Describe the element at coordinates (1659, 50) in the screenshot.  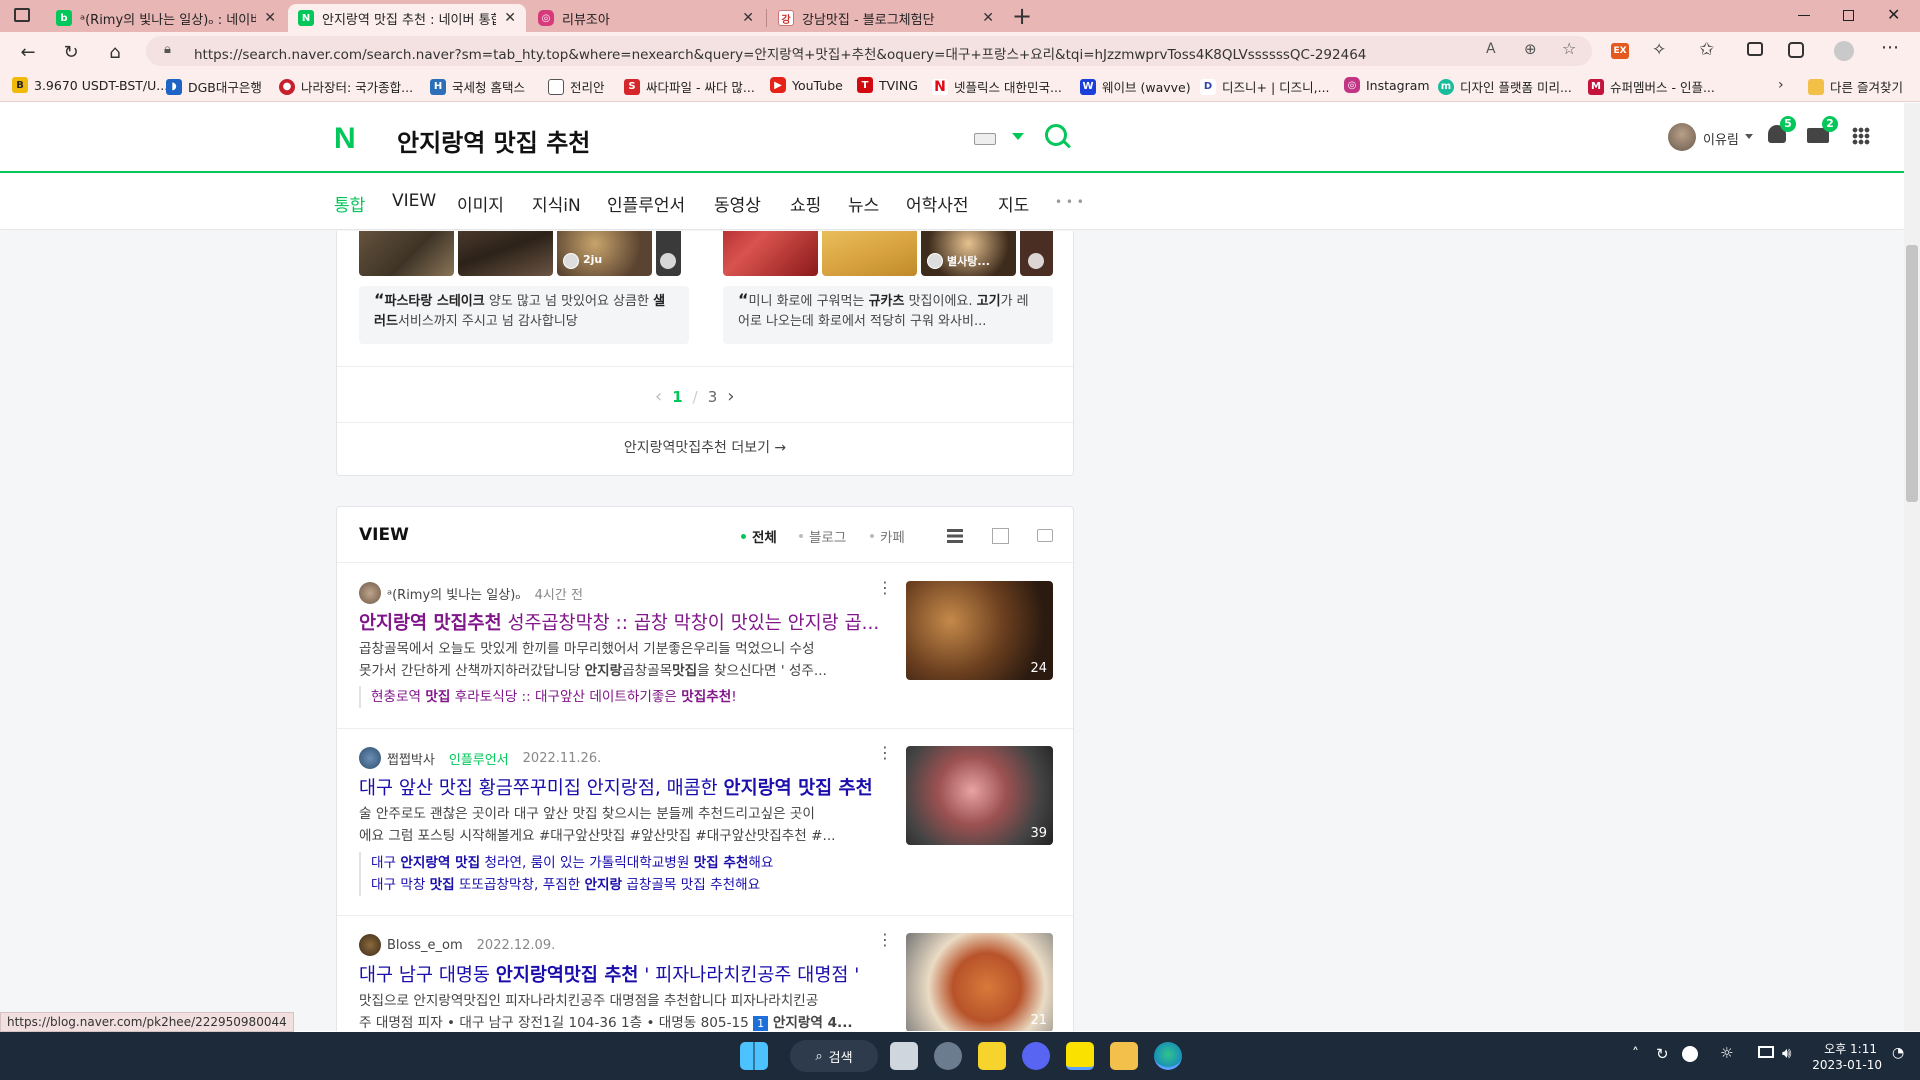
I see `extensions-puzzle-icon: ✧` at that location.